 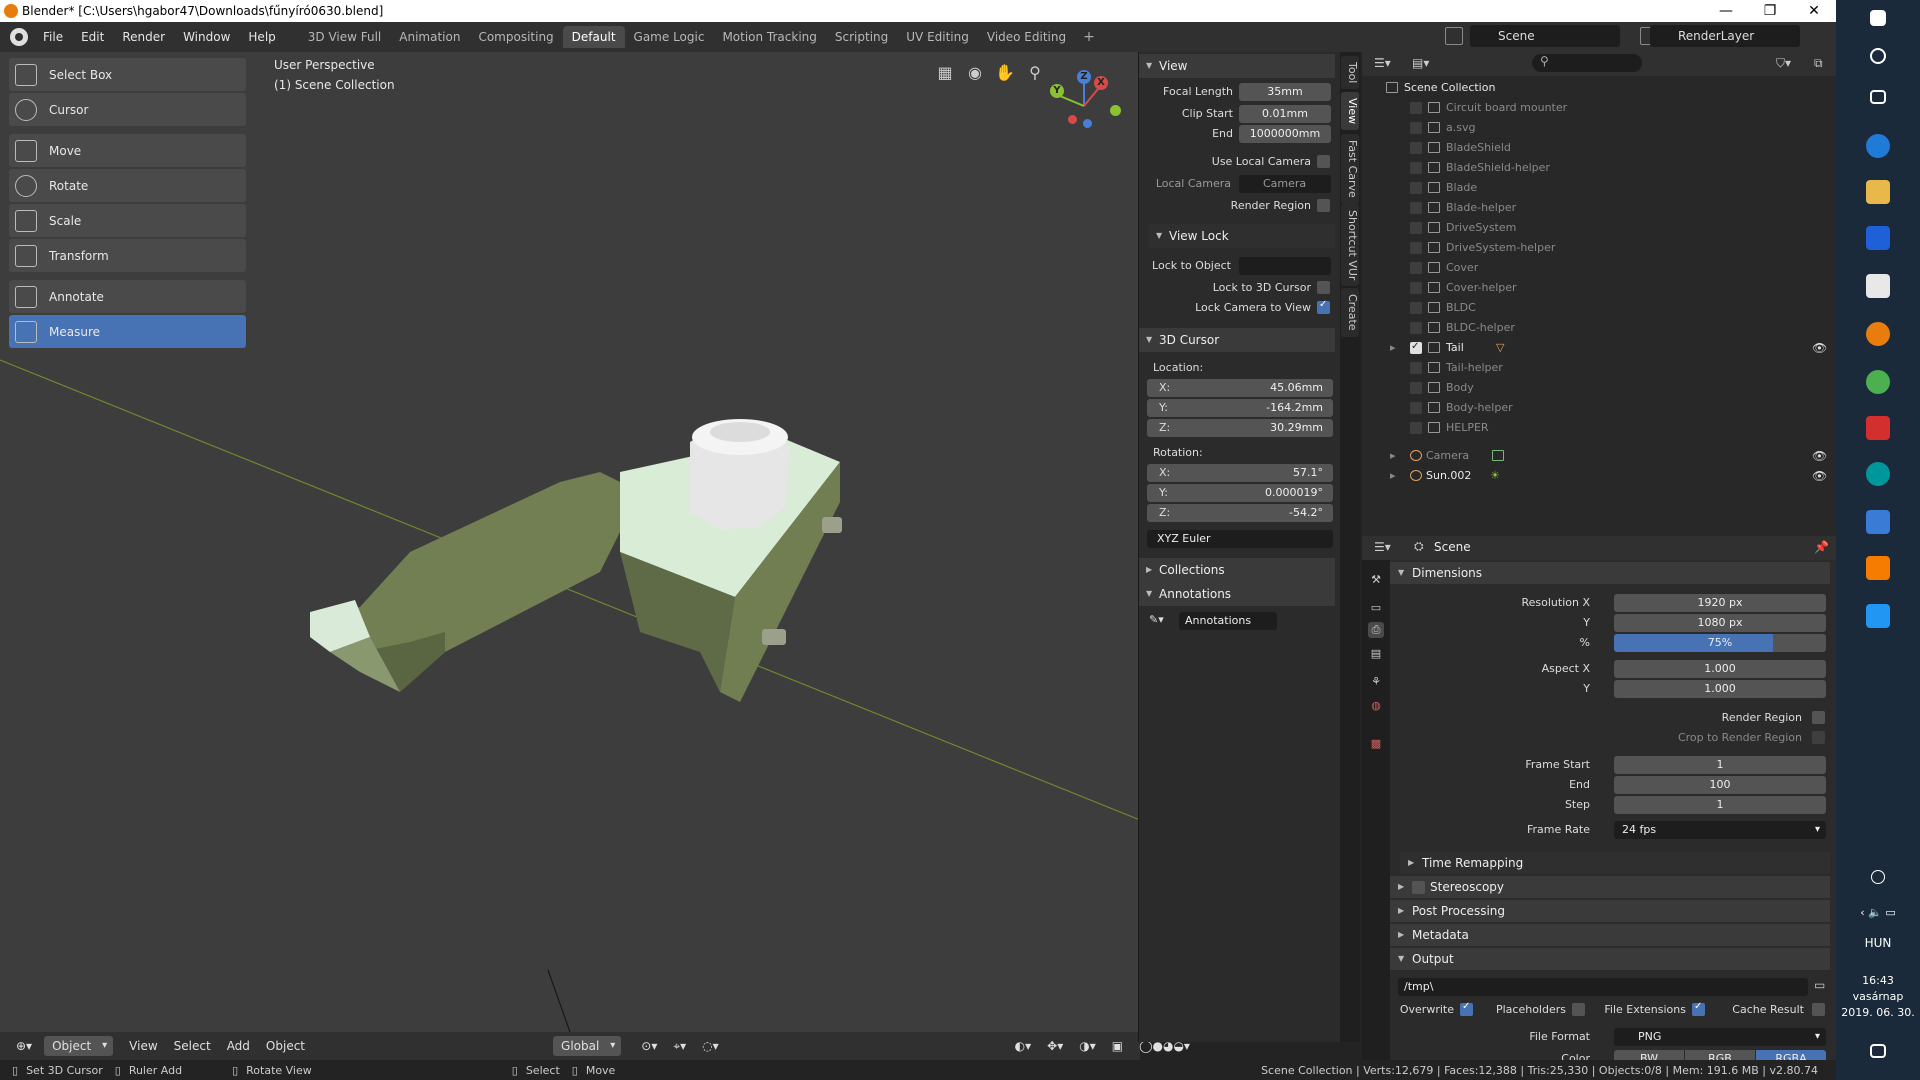 I want to click on gizmo-y: Y, so click(x=1057, y=91).